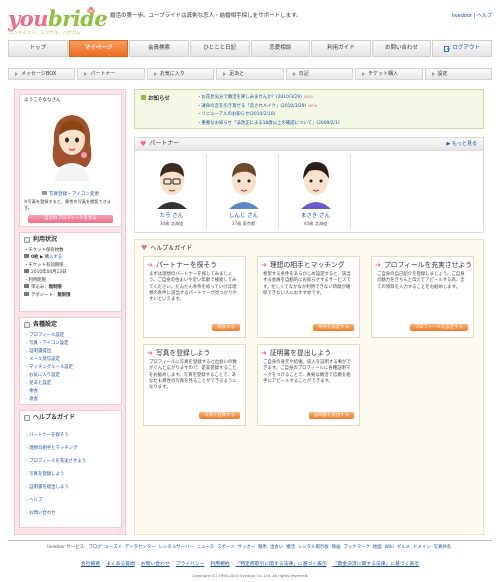 The height and width of the screenshot is (582, 500). Describe the element at coordinates (268, 115) in the screenshot. I see `news-item: ・リニューアルのお知らせ(2010/2/10)` at that location.